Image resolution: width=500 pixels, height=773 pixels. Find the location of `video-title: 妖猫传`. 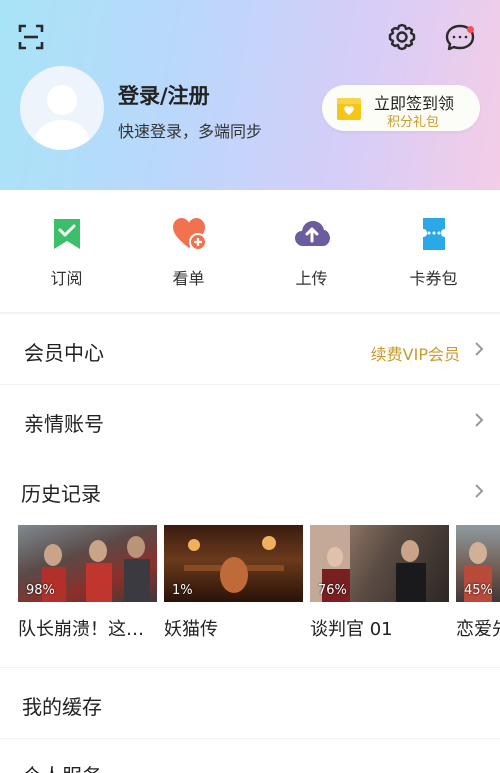

video-title: 妖猫传 is located at coordinates (233, 628).